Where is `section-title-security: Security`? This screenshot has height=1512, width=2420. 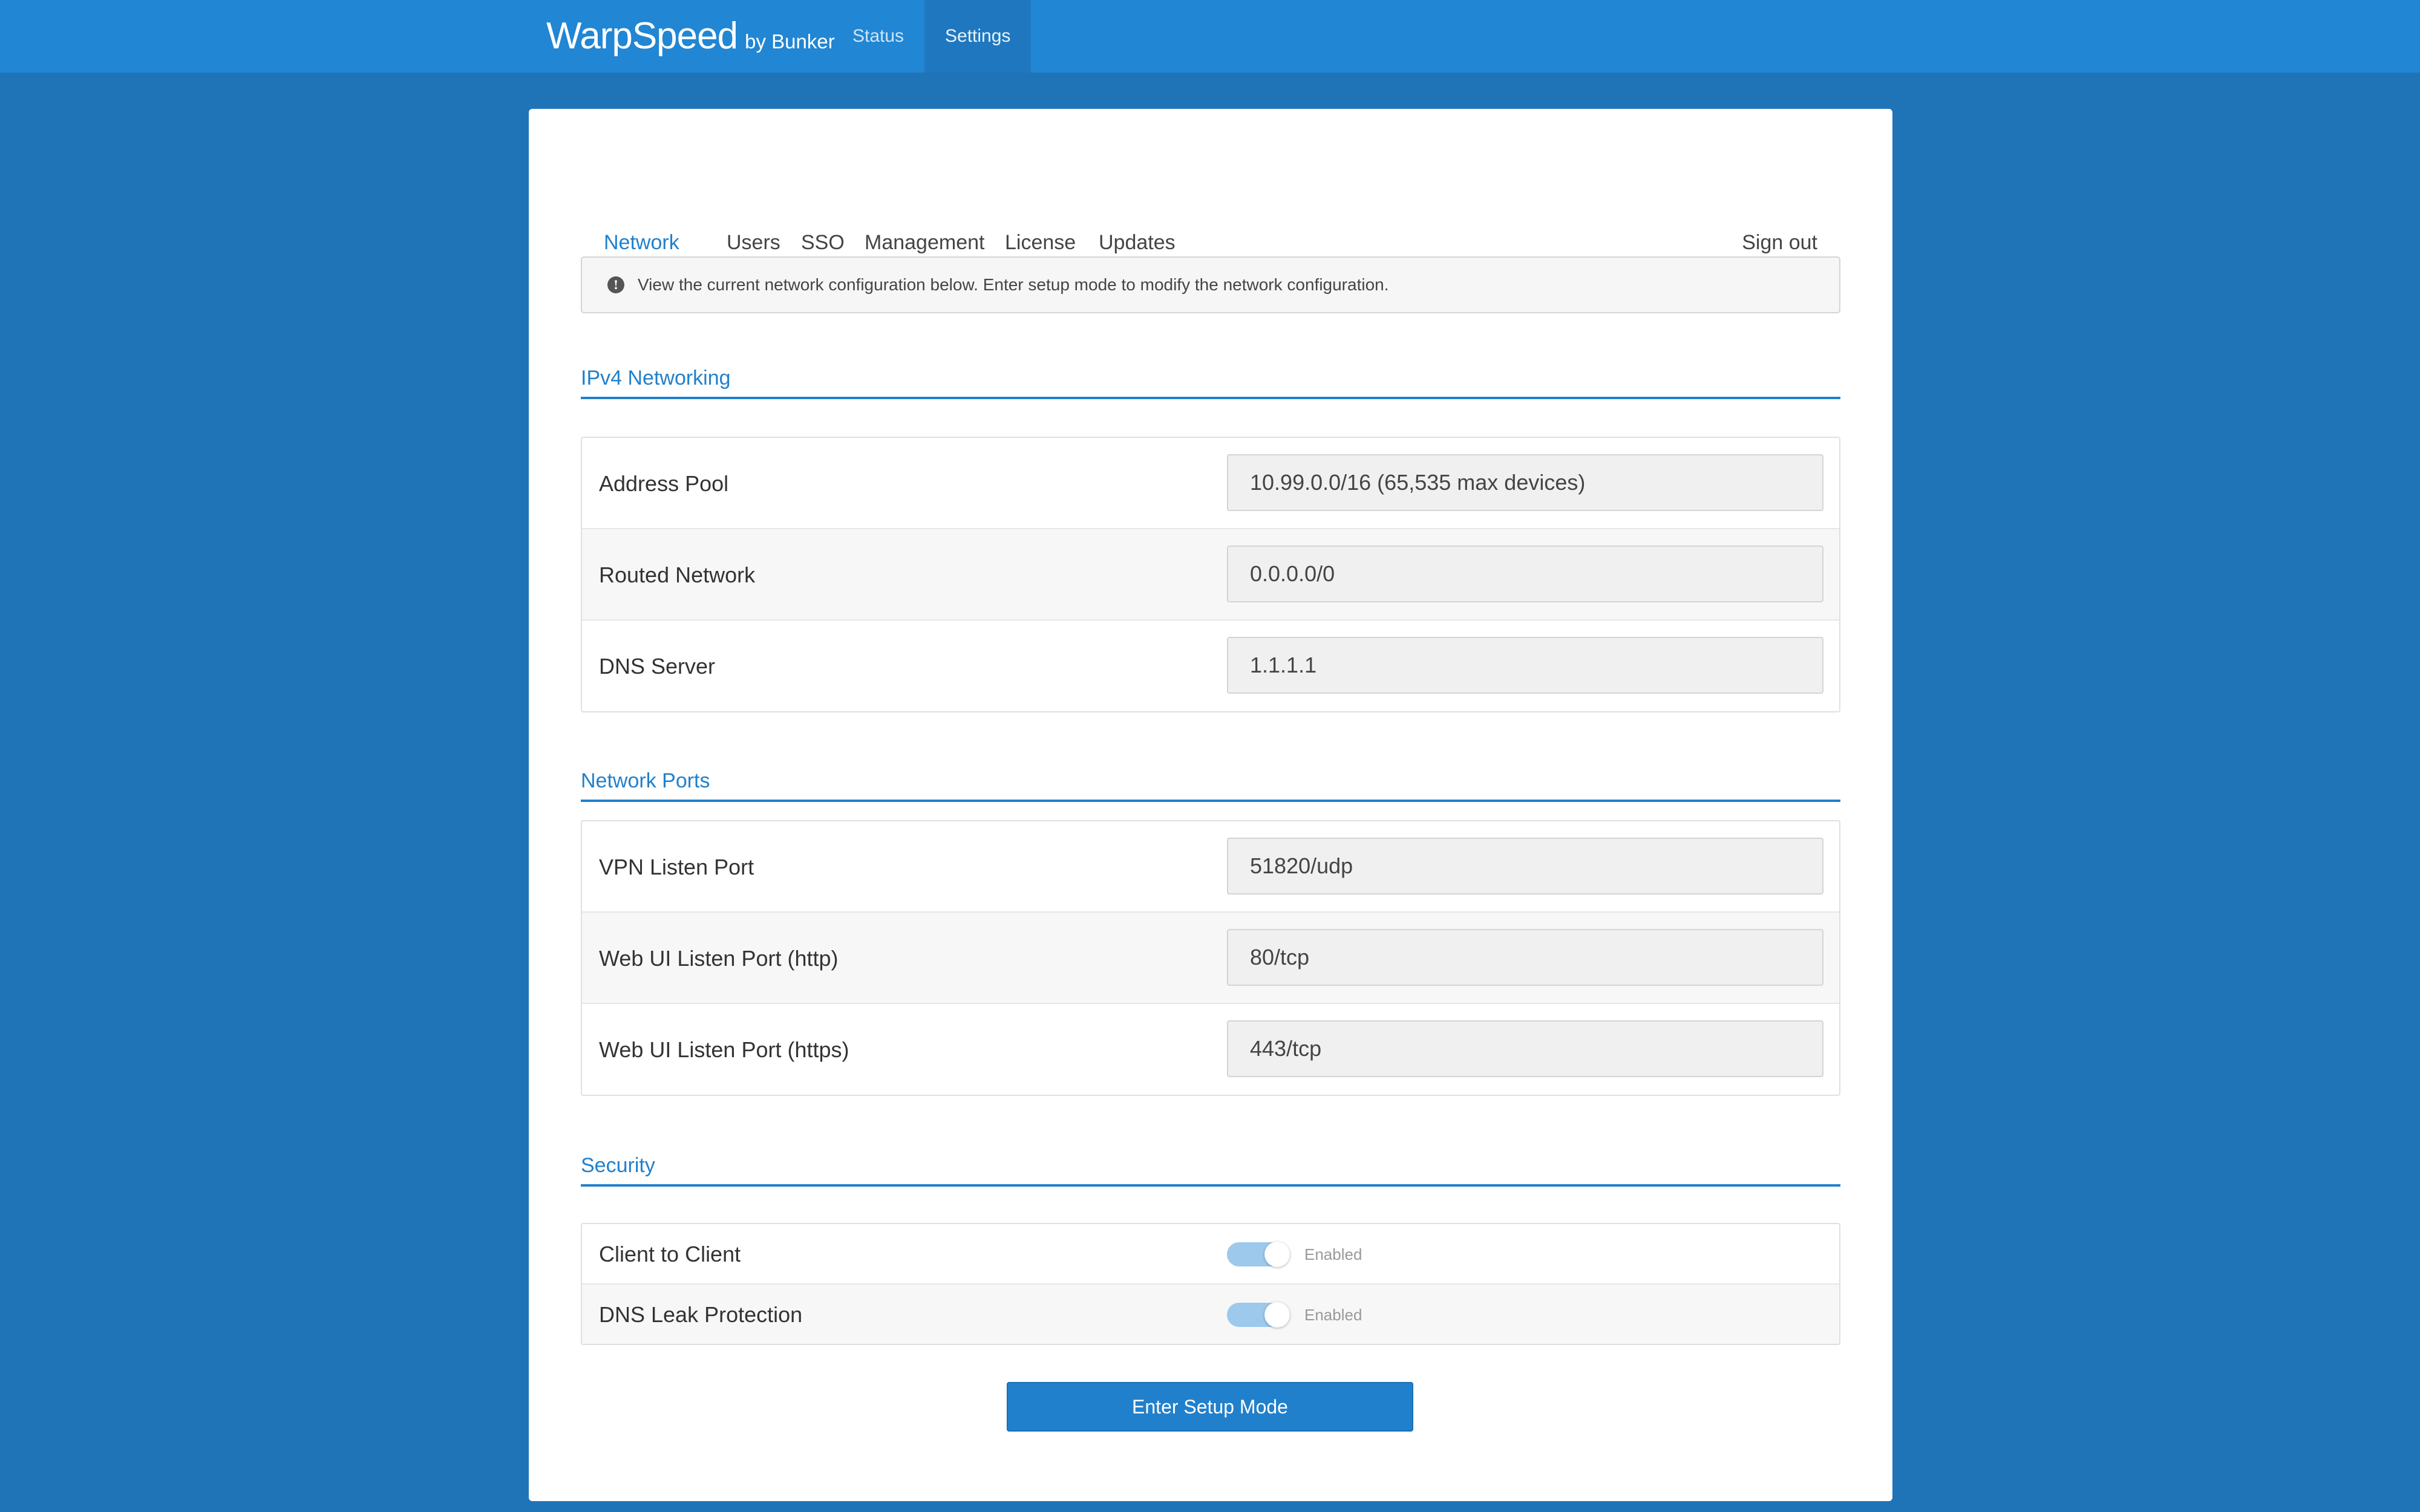
section-title-security: Security is located at coordinates (618, 1165).